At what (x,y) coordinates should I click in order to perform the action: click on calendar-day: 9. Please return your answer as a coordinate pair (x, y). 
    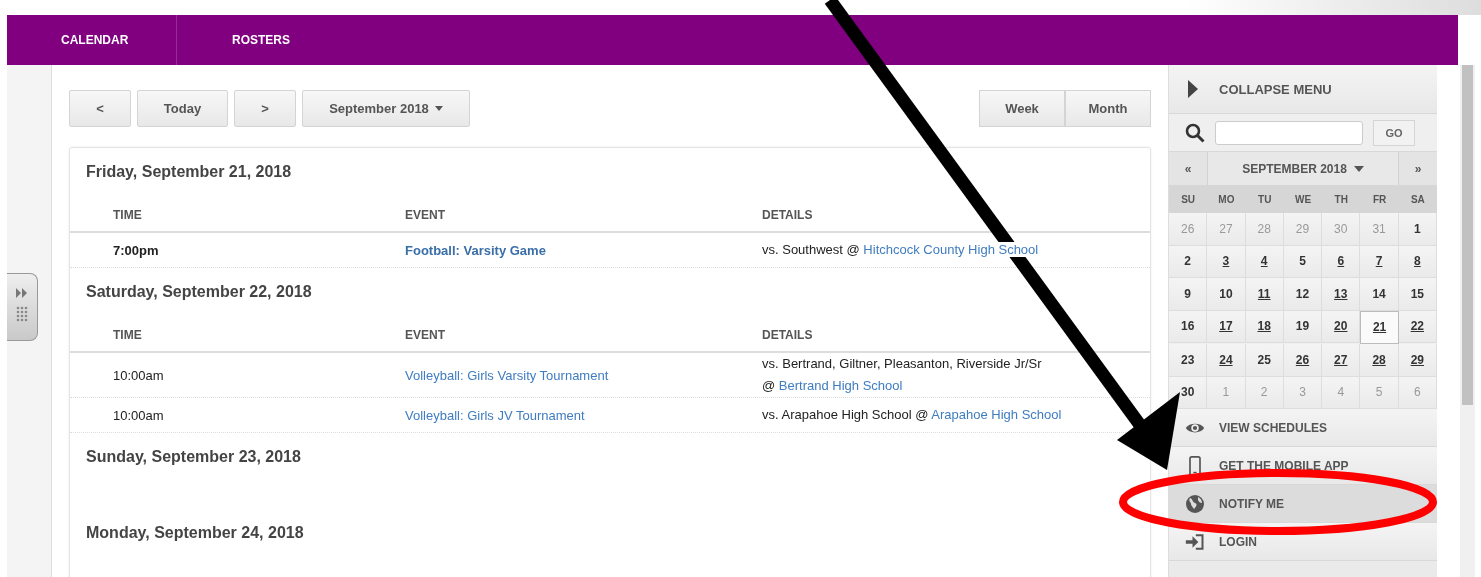
    Looking at the image, I should click on (1188, 294).